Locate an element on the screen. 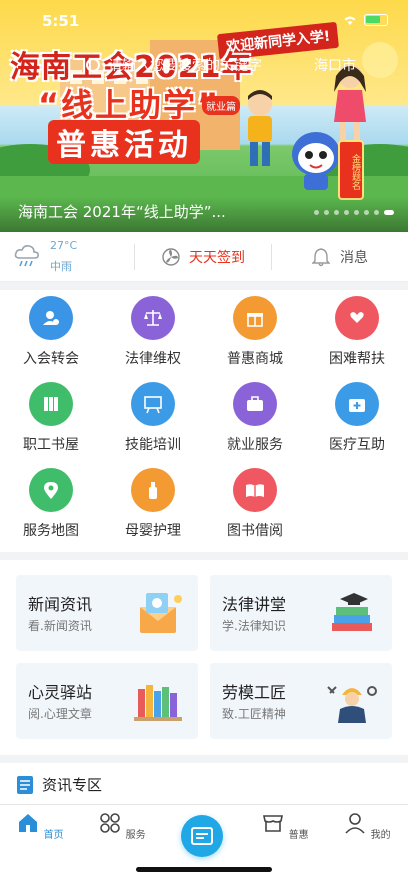  carousel-indicator is located at coordinates (354, 212).